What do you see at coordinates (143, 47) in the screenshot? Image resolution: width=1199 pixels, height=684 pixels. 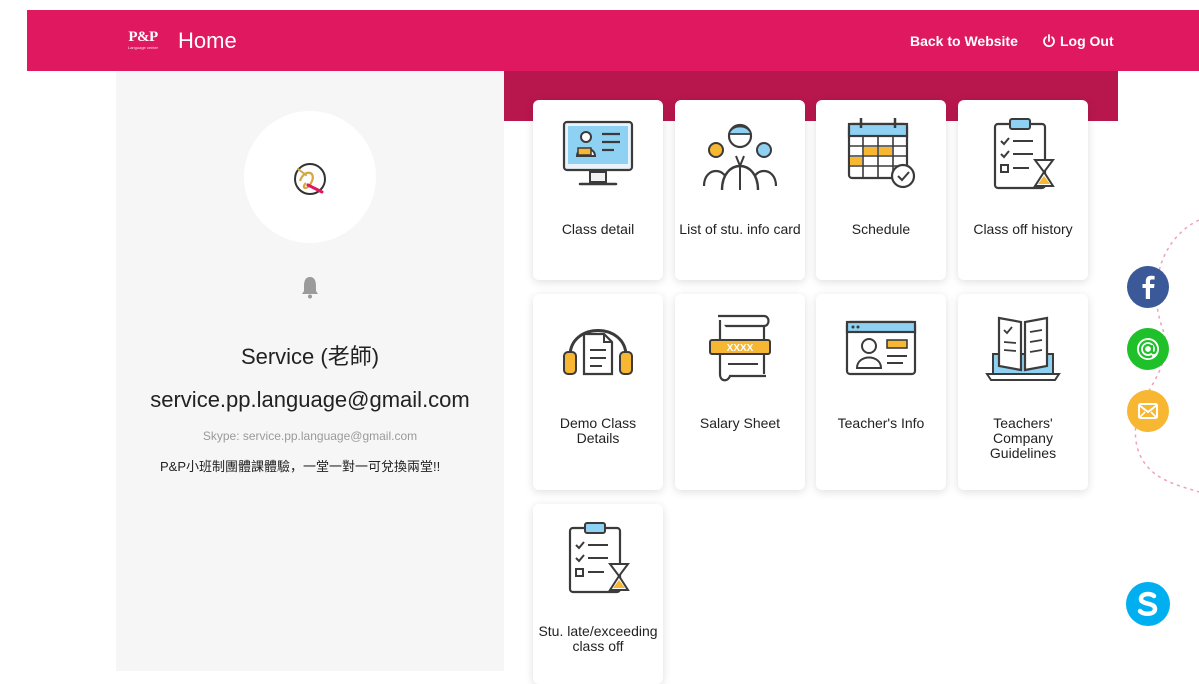 I see `logo-subtext: Language center` at bounding box center [143, 47].